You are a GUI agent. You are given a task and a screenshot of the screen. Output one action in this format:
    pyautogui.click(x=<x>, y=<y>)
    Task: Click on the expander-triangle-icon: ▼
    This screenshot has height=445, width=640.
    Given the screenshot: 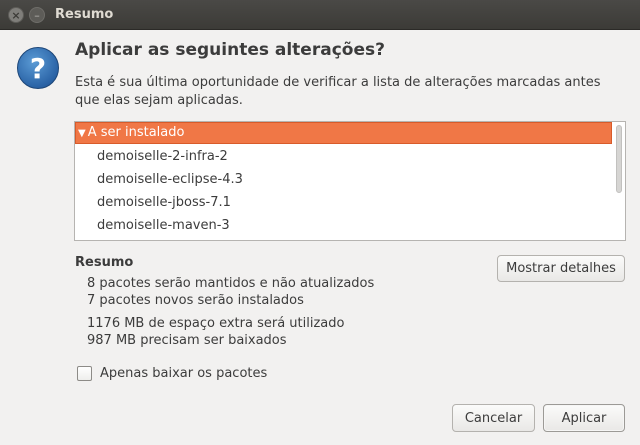 What is the action you would take?
    pyautogui.click(x=82, y=134)
    